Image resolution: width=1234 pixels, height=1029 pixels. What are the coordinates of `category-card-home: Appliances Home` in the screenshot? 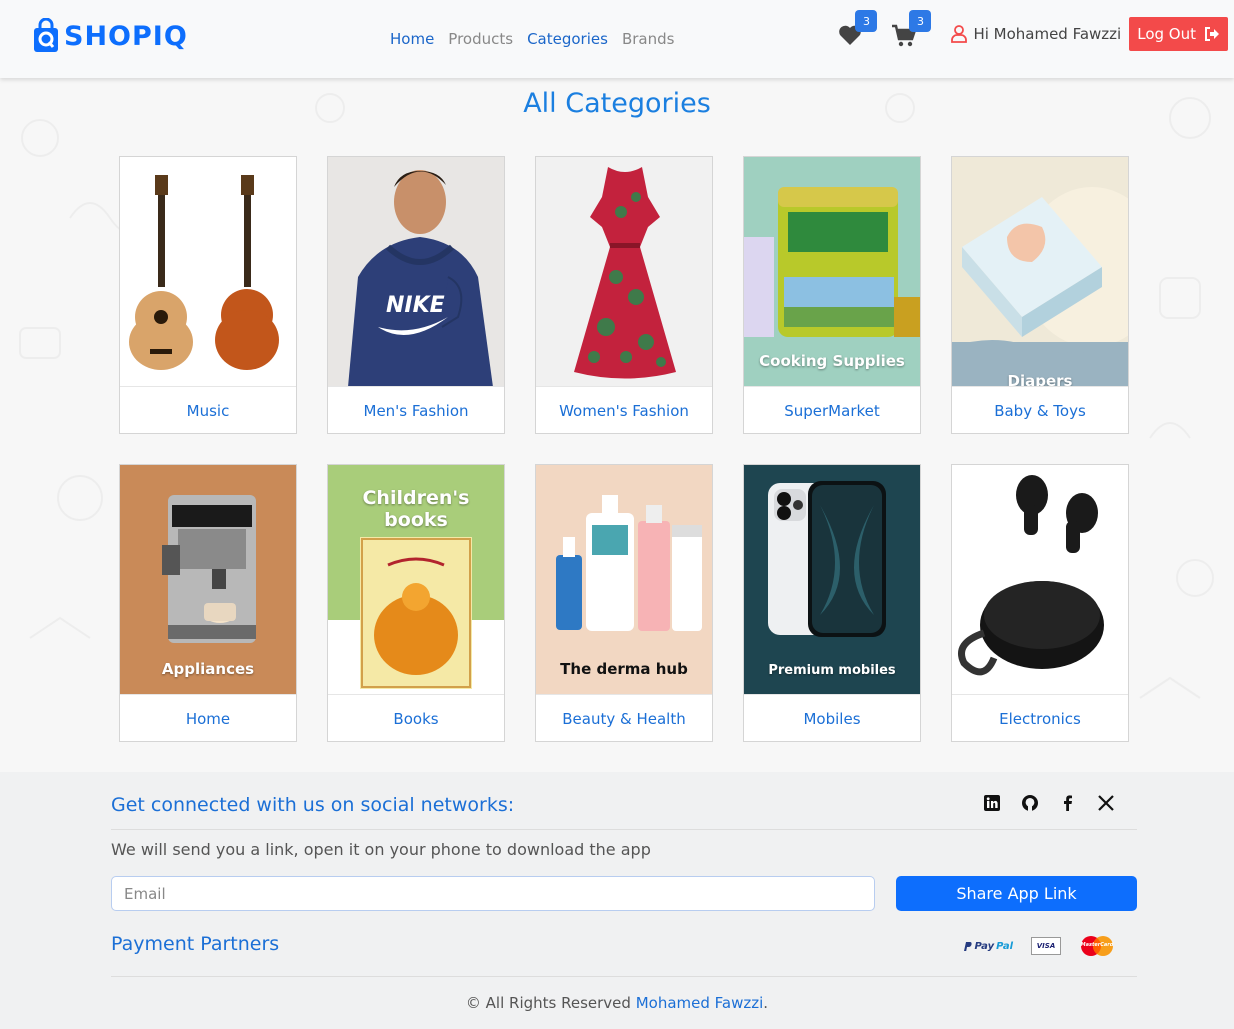 It's located at (208, 603).